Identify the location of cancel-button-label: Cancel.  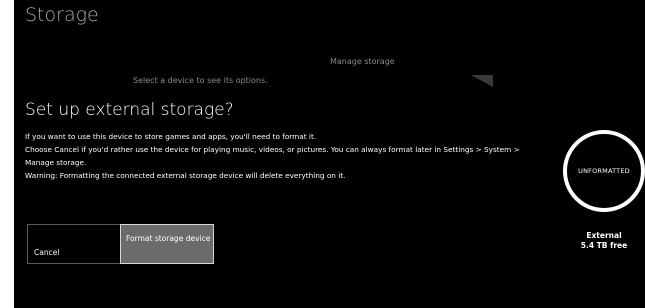
(47, 252).